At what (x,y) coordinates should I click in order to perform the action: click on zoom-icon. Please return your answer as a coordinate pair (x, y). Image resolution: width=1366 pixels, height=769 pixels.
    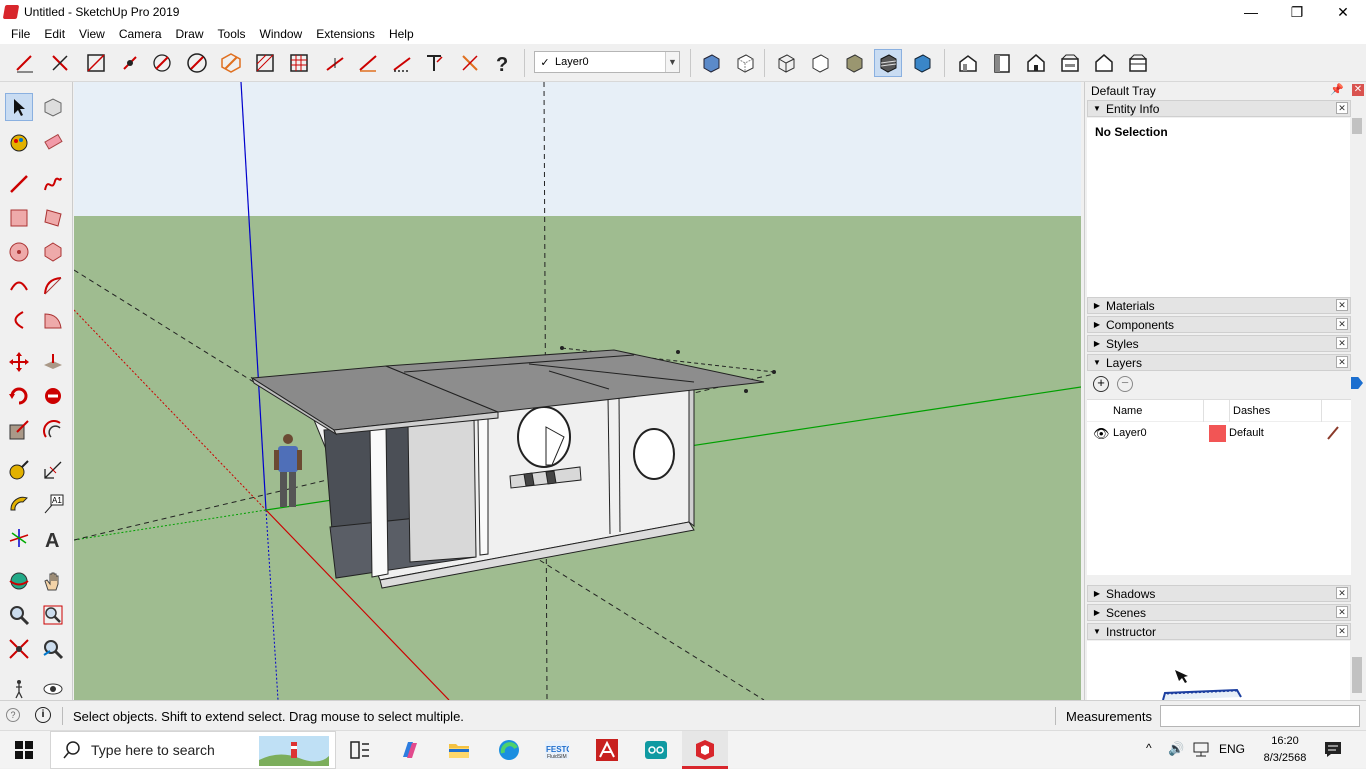
    Looking at the image, I should click on (19, 615).